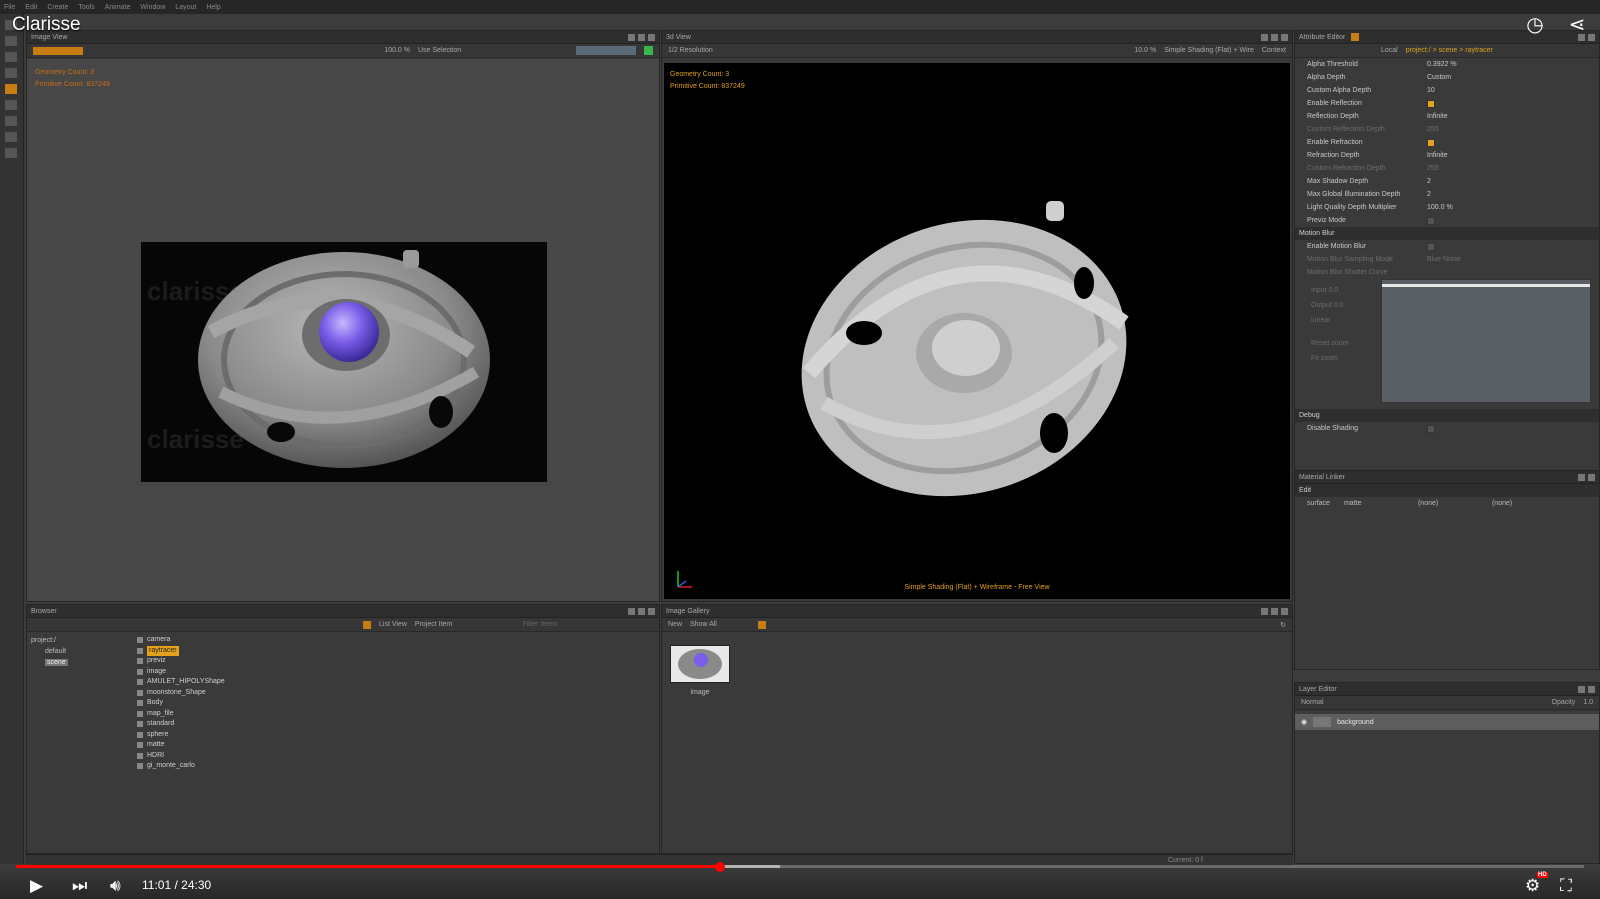 The height and width of the screenshot is (899, 1600). Describe the element at coordinates (1329, 320) in the screenshot. I see `interp-dropdown: Linear` at that location.